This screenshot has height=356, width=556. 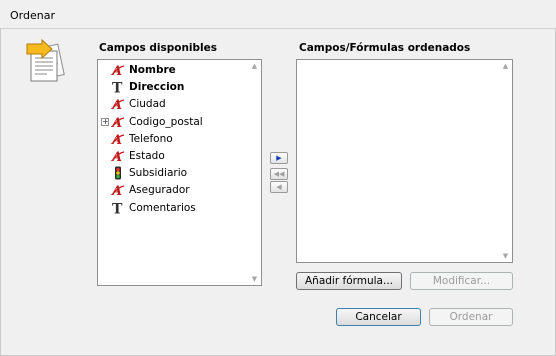 I want to click on field-item-direccion: T Direccion, so click(x=173, y=88).